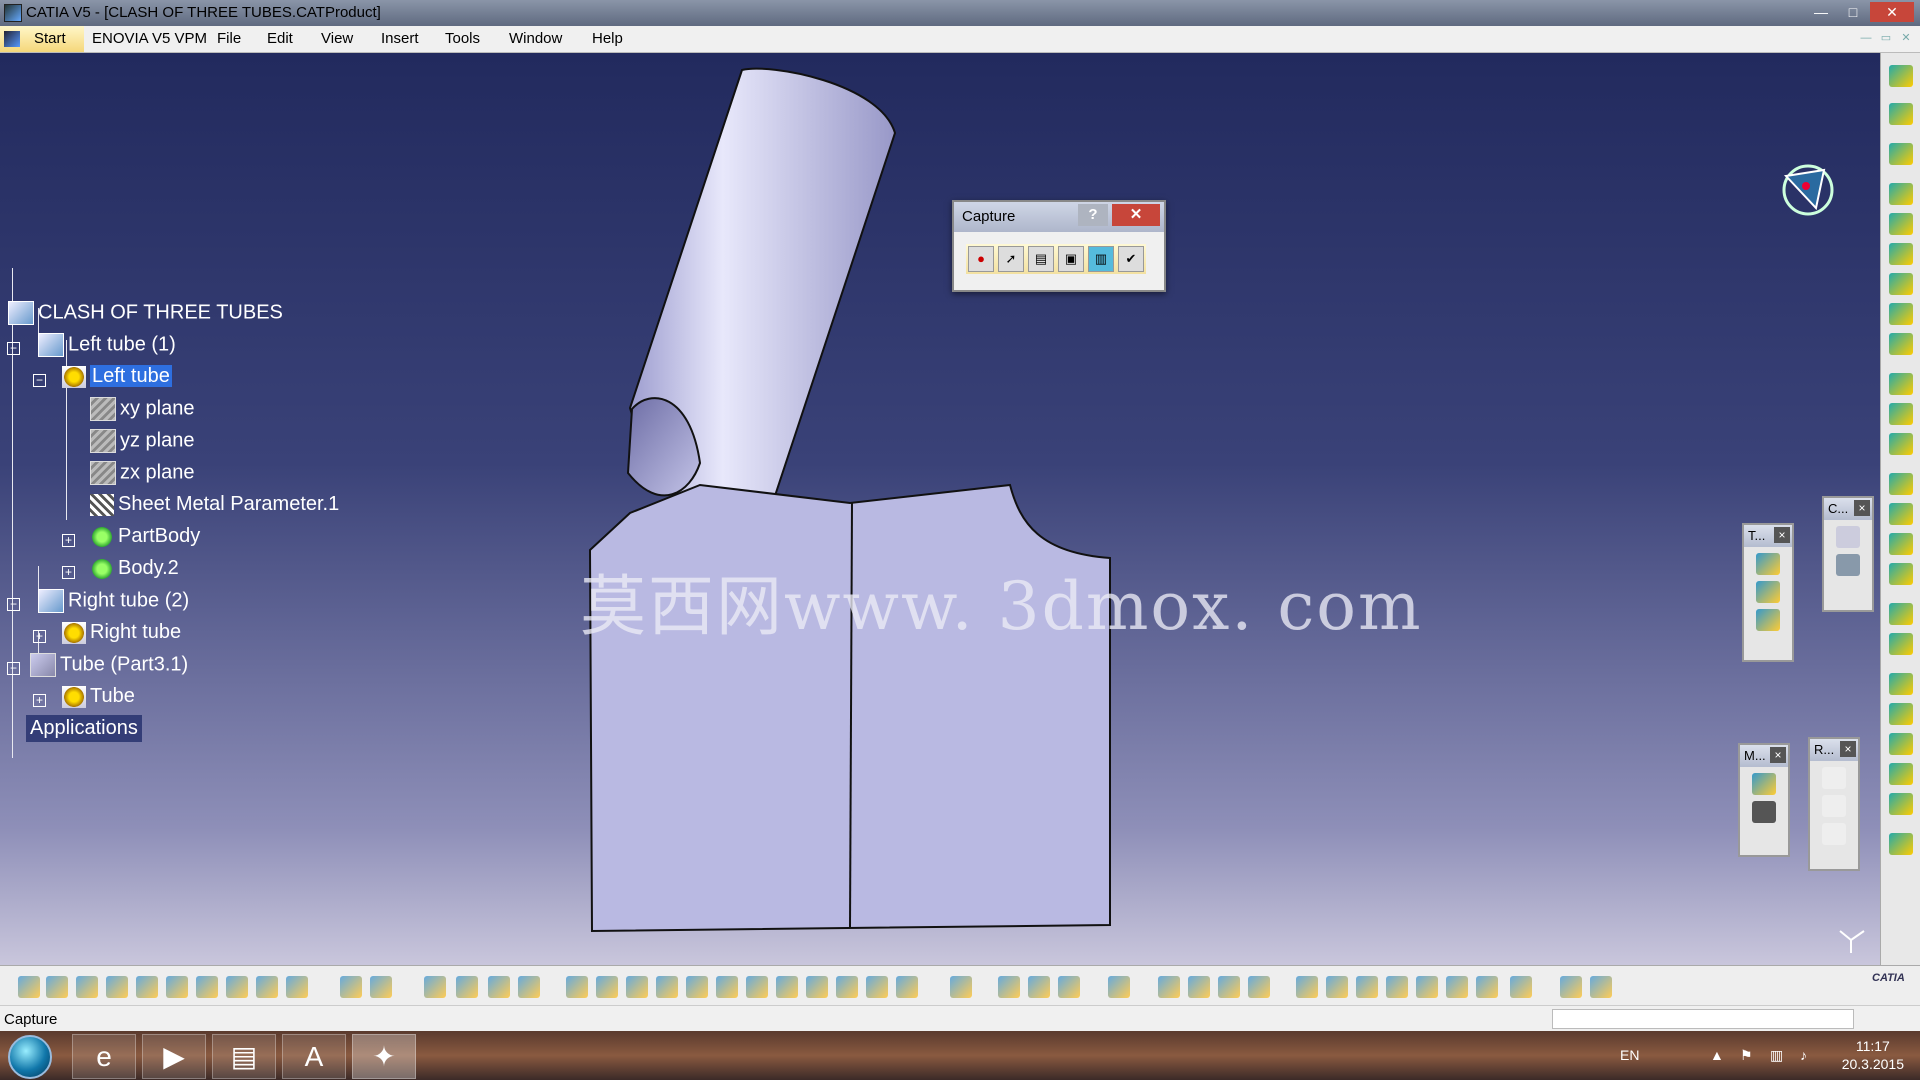  What do you see at coordinates (607, 38) in the screenshot?
I see `menu-help: Help` at bounding box center [607, 38].